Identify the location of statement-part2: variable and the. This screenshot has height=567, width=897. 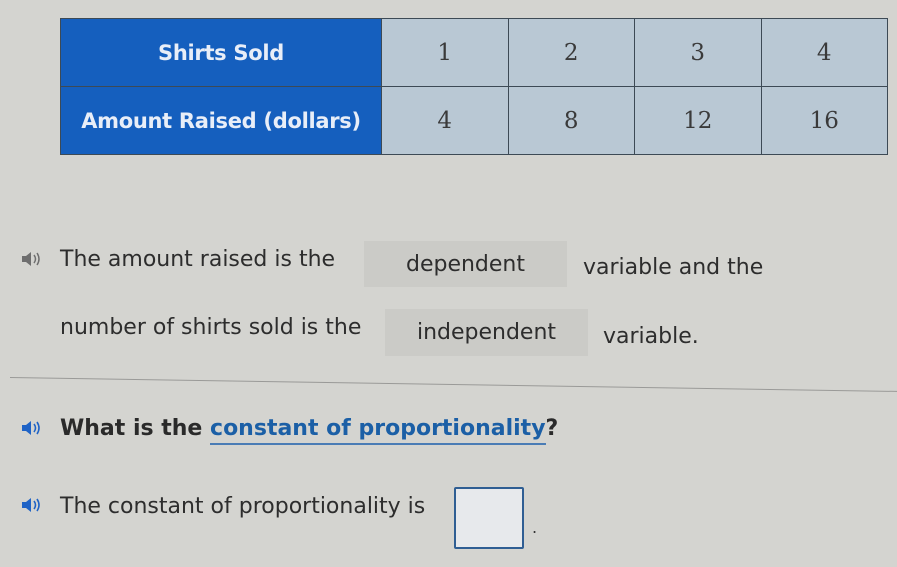
(673, 267).